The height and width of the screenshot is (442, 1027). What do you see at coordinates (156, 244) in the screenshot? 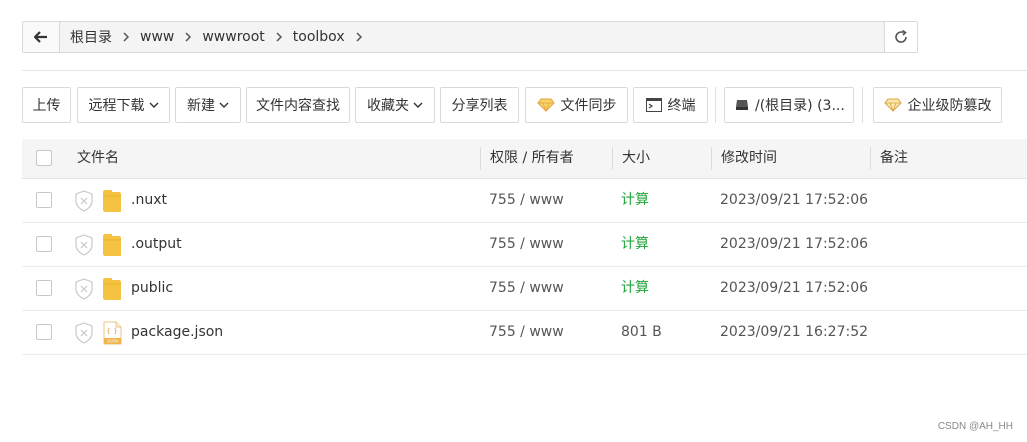
I see `file-name: .output` at bounding box center [156, 244].